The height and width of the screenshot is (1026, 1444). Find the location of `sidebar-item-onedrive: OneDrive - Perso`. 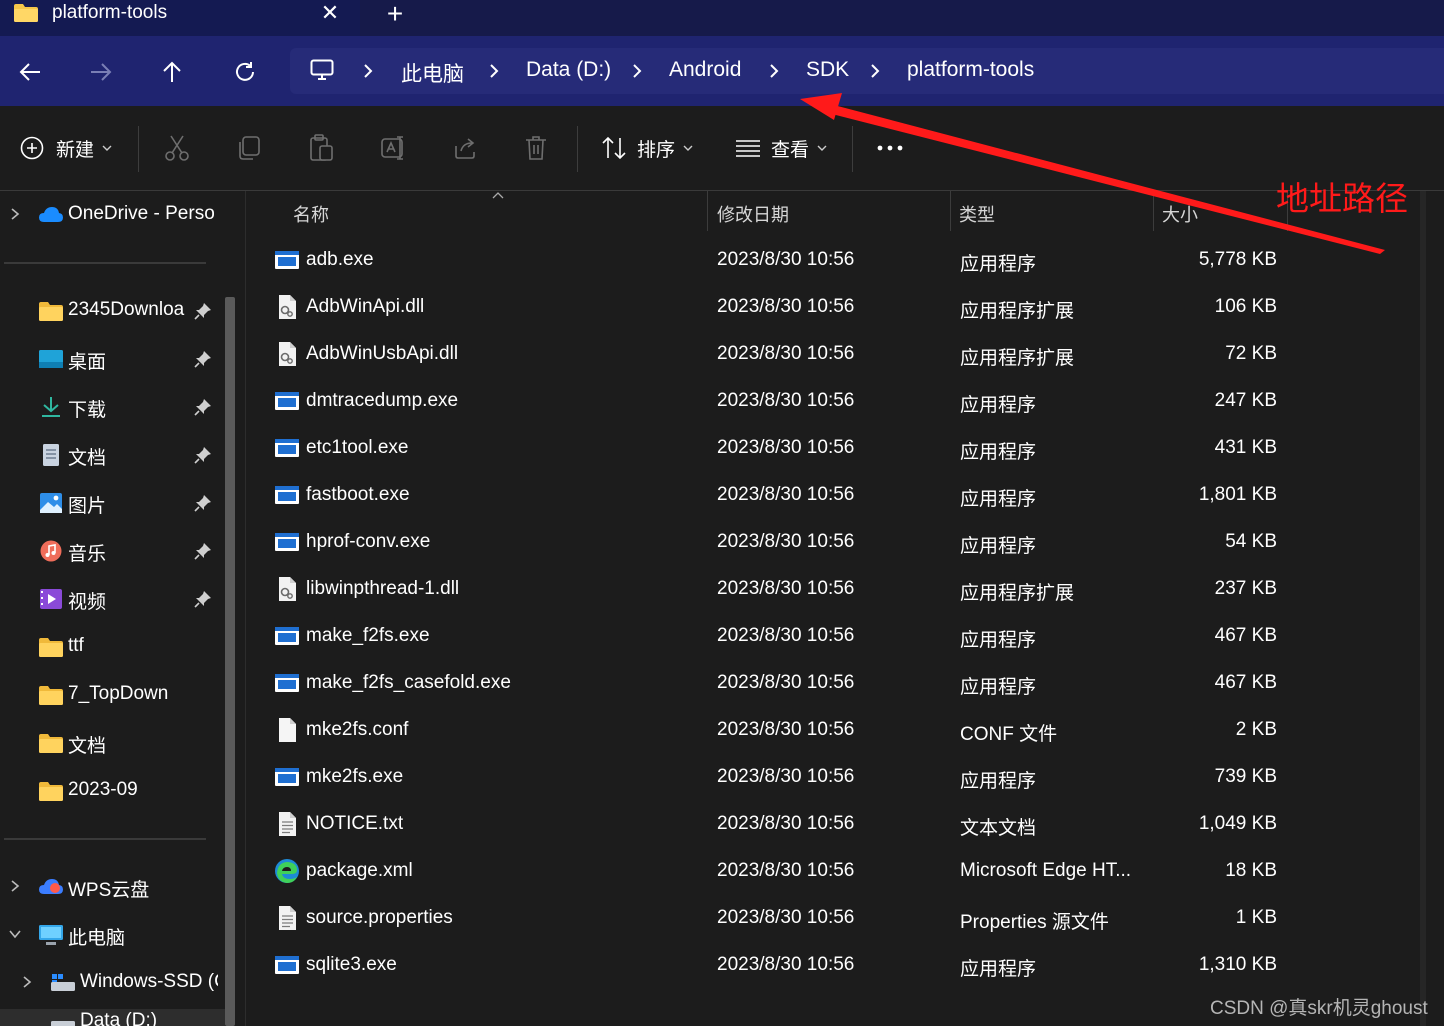

sidebar-item-onedrive: OneDrive - Perso is located at coordinates (112, 215).